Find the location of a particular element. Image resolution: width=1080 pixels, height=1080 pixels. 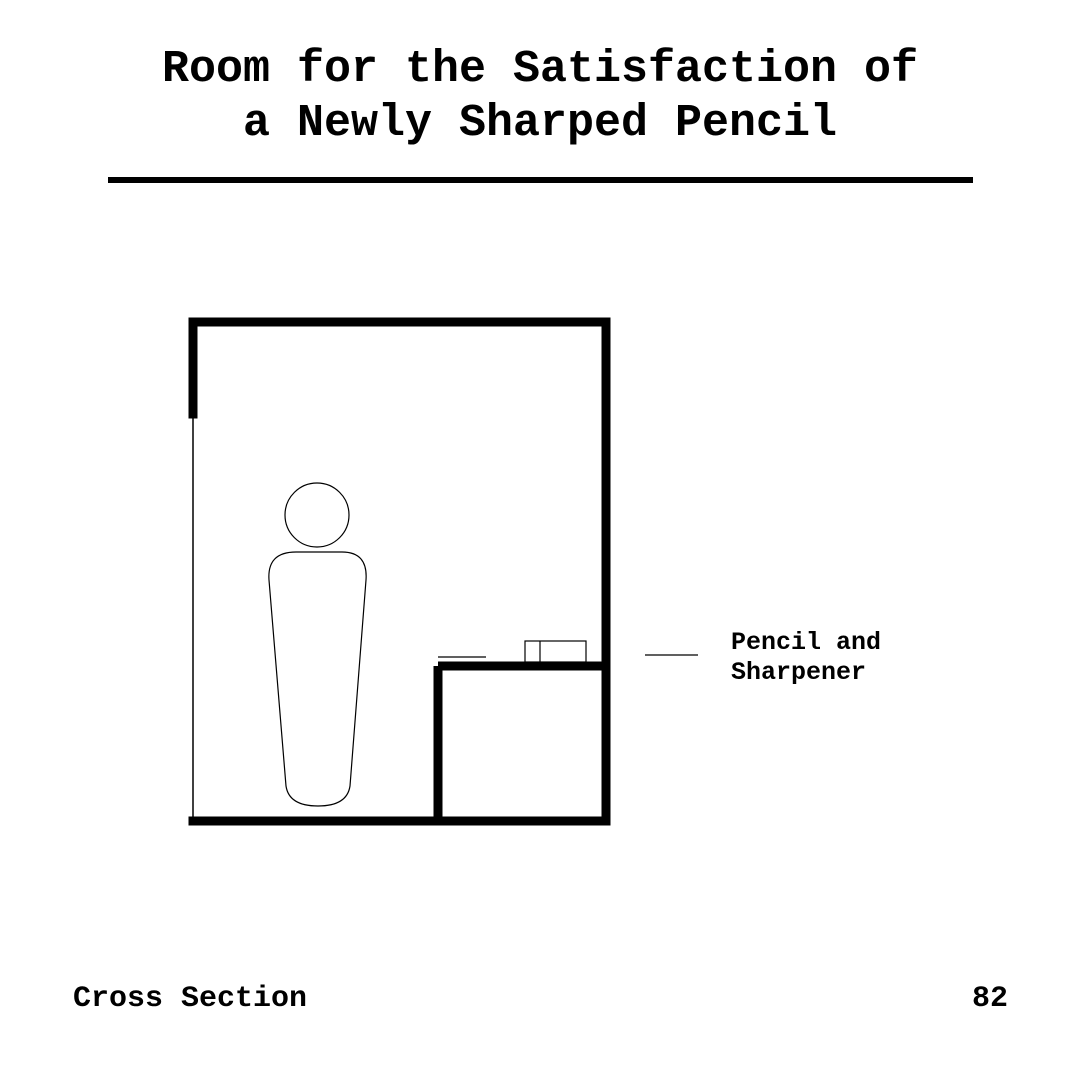

page-number: 82 is located at coordinates (989, 999).